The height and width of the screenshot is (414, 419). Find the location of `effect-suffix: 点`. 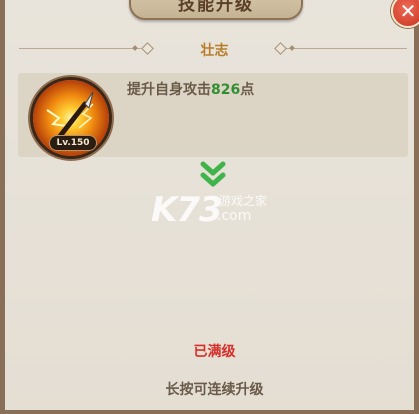

effect-suffix: 点 is located at coordinates (247, 90).